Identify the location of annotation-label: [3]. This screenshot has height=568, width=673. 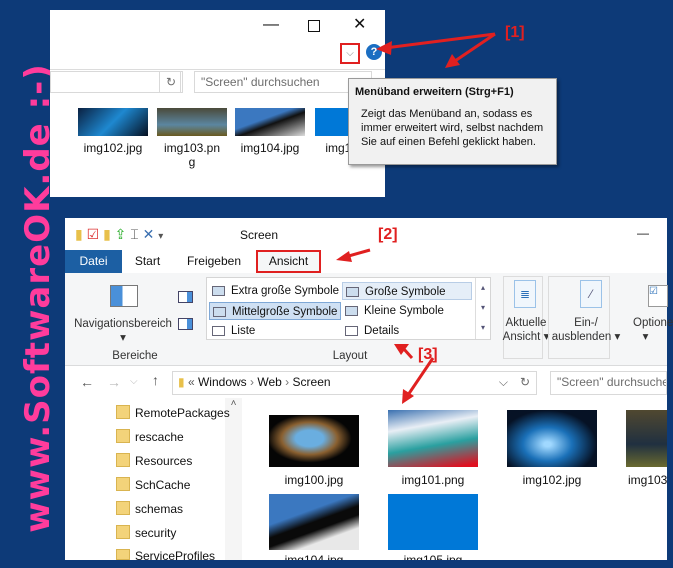
(428, 354).